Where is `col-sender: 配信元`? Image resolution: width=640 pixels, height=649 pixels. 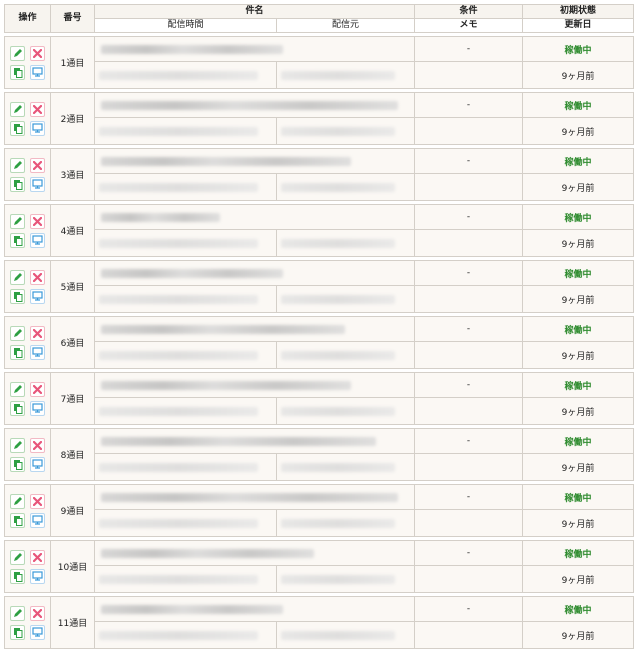
col-sender: 配信元 is located at coordinates (345, 25).